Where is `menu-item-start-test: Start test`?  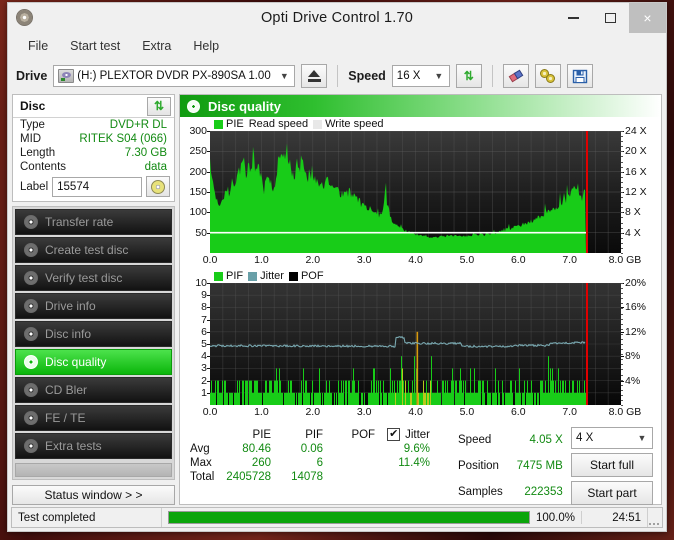
menu-item-start-test: Start test is located at coordinates (95, 46).